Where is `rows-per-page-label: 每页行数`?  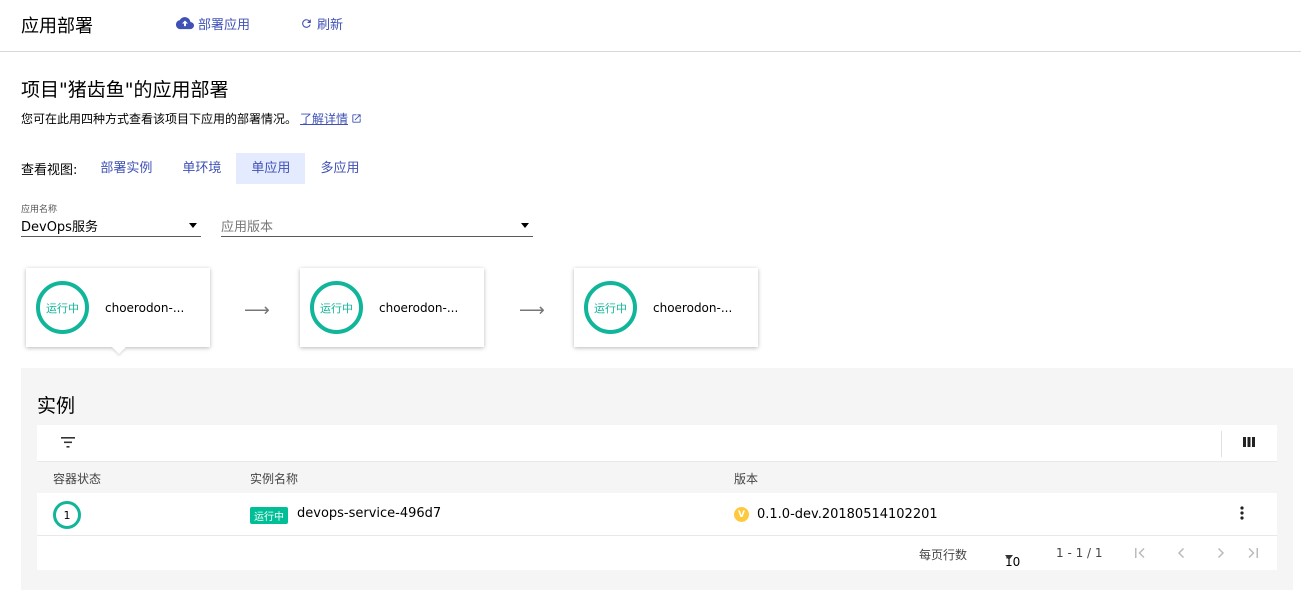
rows-per-page-label: 每页行数 is located at coordinates (943, 555).